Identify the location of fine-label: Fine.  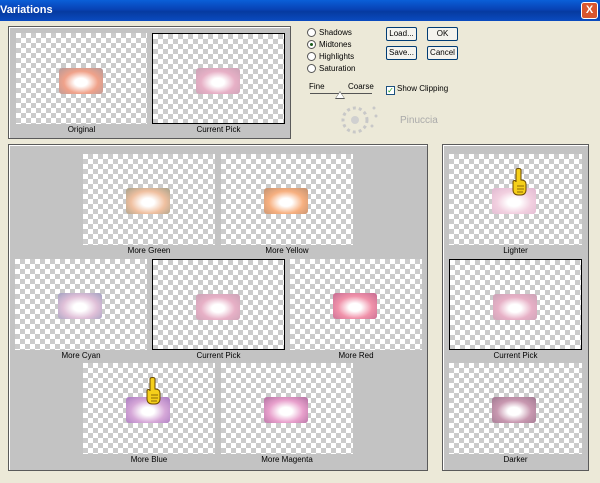
(317, 86).